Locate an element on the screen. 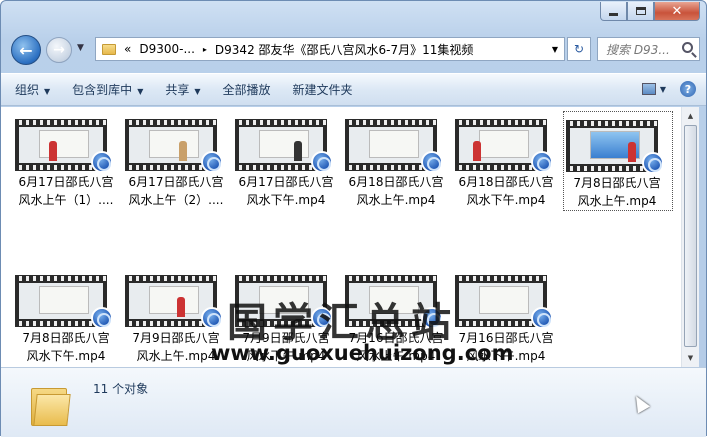 Image resolution: width=707 pixels, height=437 pixels. recent-pages-dropdown-icon: ▼ is located at coordinates (80, 48).